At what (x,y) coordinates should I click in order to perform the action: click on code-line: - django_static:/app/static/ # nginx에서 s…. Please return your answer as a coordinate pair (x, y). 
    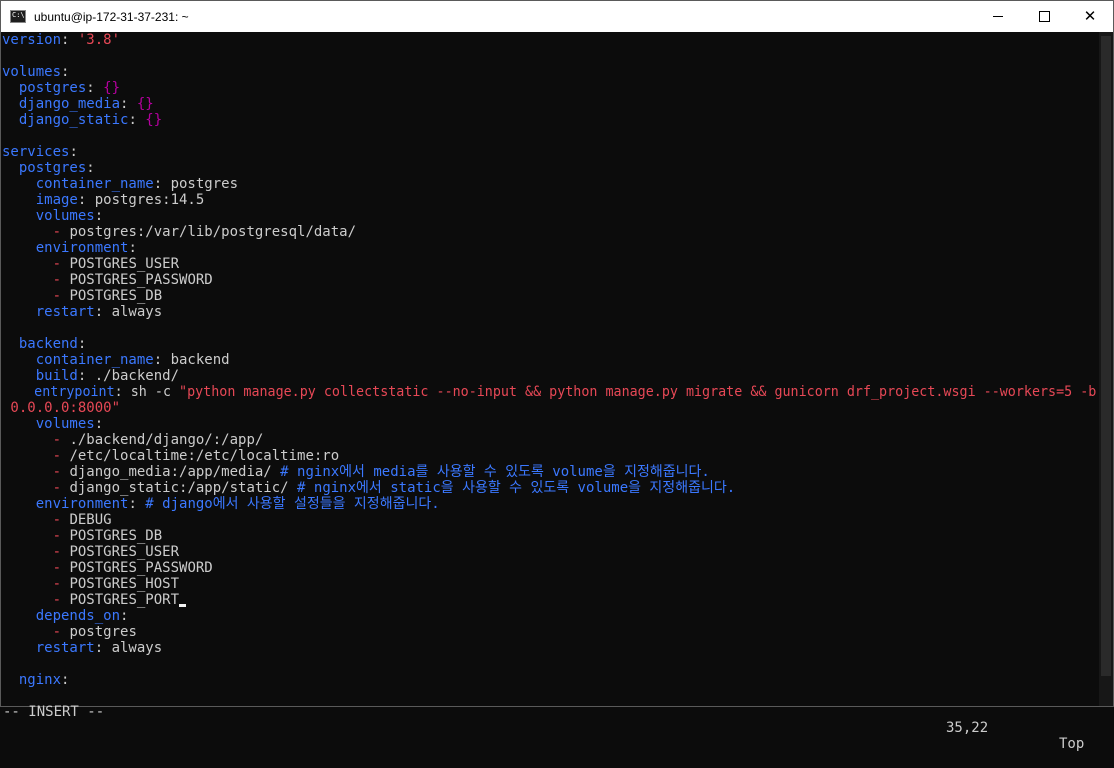
    Looking at the image, I should click on (369, 488).